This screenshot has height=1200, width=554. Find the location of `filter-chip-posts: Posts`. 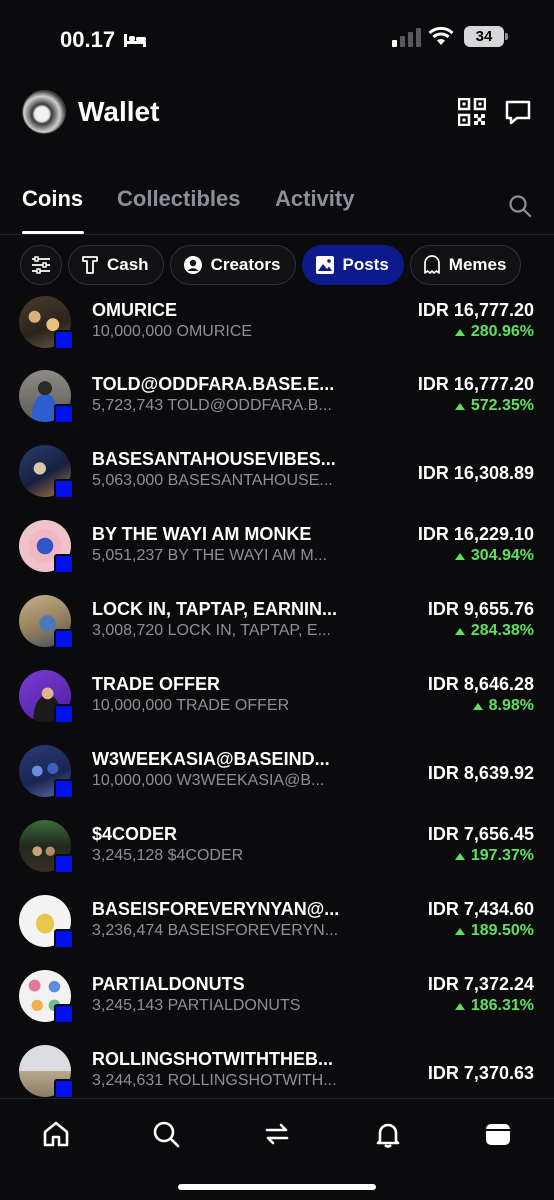

filter-chip-posts: Posts is located at coordinates (352, 265).